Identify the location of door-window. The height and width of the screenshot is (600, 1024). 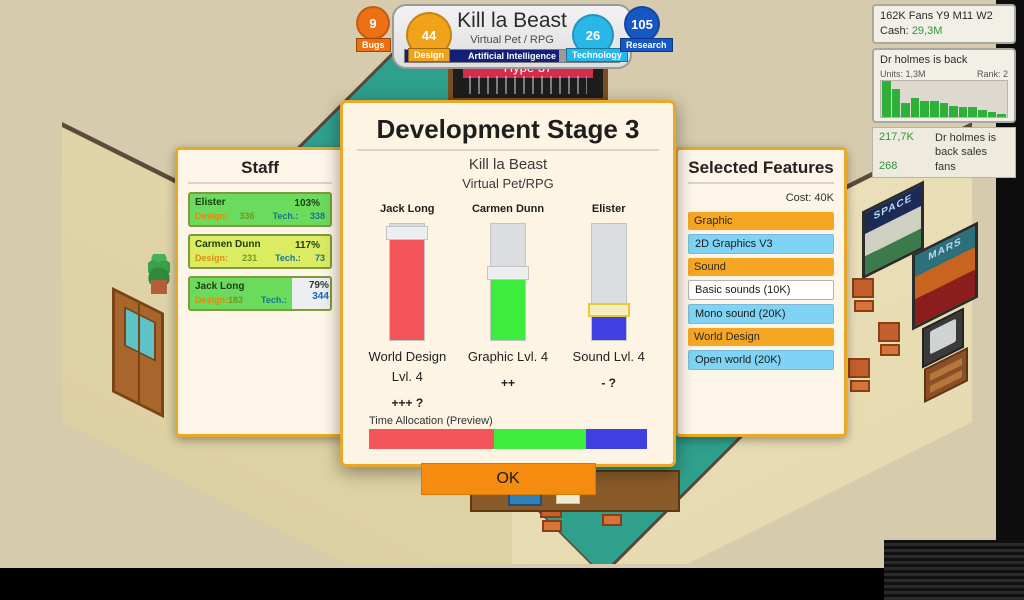
(140, 334).